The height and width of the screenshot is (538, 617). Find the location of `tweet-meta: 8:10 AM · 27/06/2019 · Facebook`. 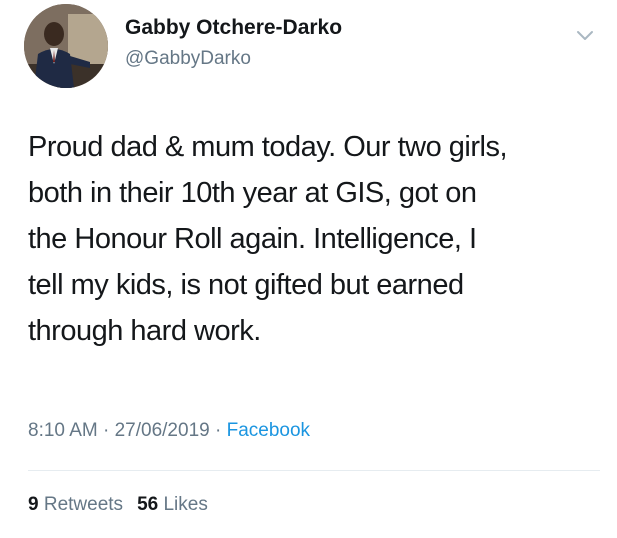

tweet-meta: 8:10 AM · 27/06/2019 · Facebook is located at coordinates (169, 431).